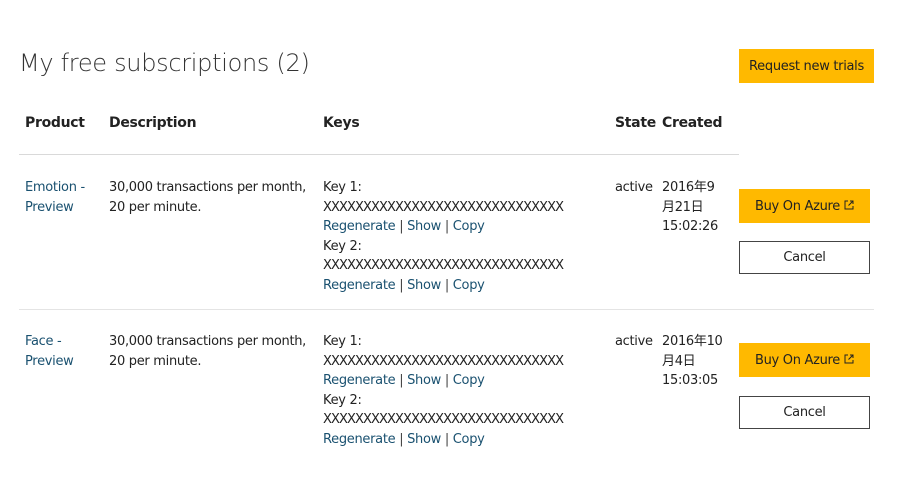  I want to click on created-line2: 月21日, so click(683, 207).